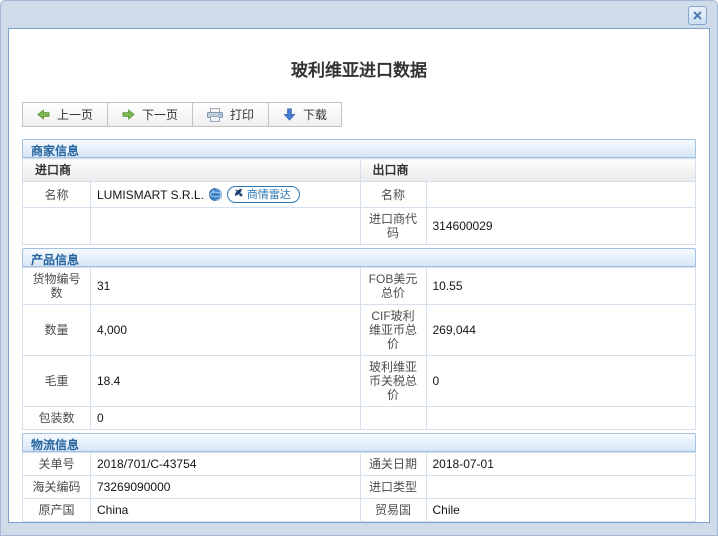 Image resolution: width=718 pixels, height=536 pixels. I want to click on importer-code-value: 314600029, so click(560, 226).